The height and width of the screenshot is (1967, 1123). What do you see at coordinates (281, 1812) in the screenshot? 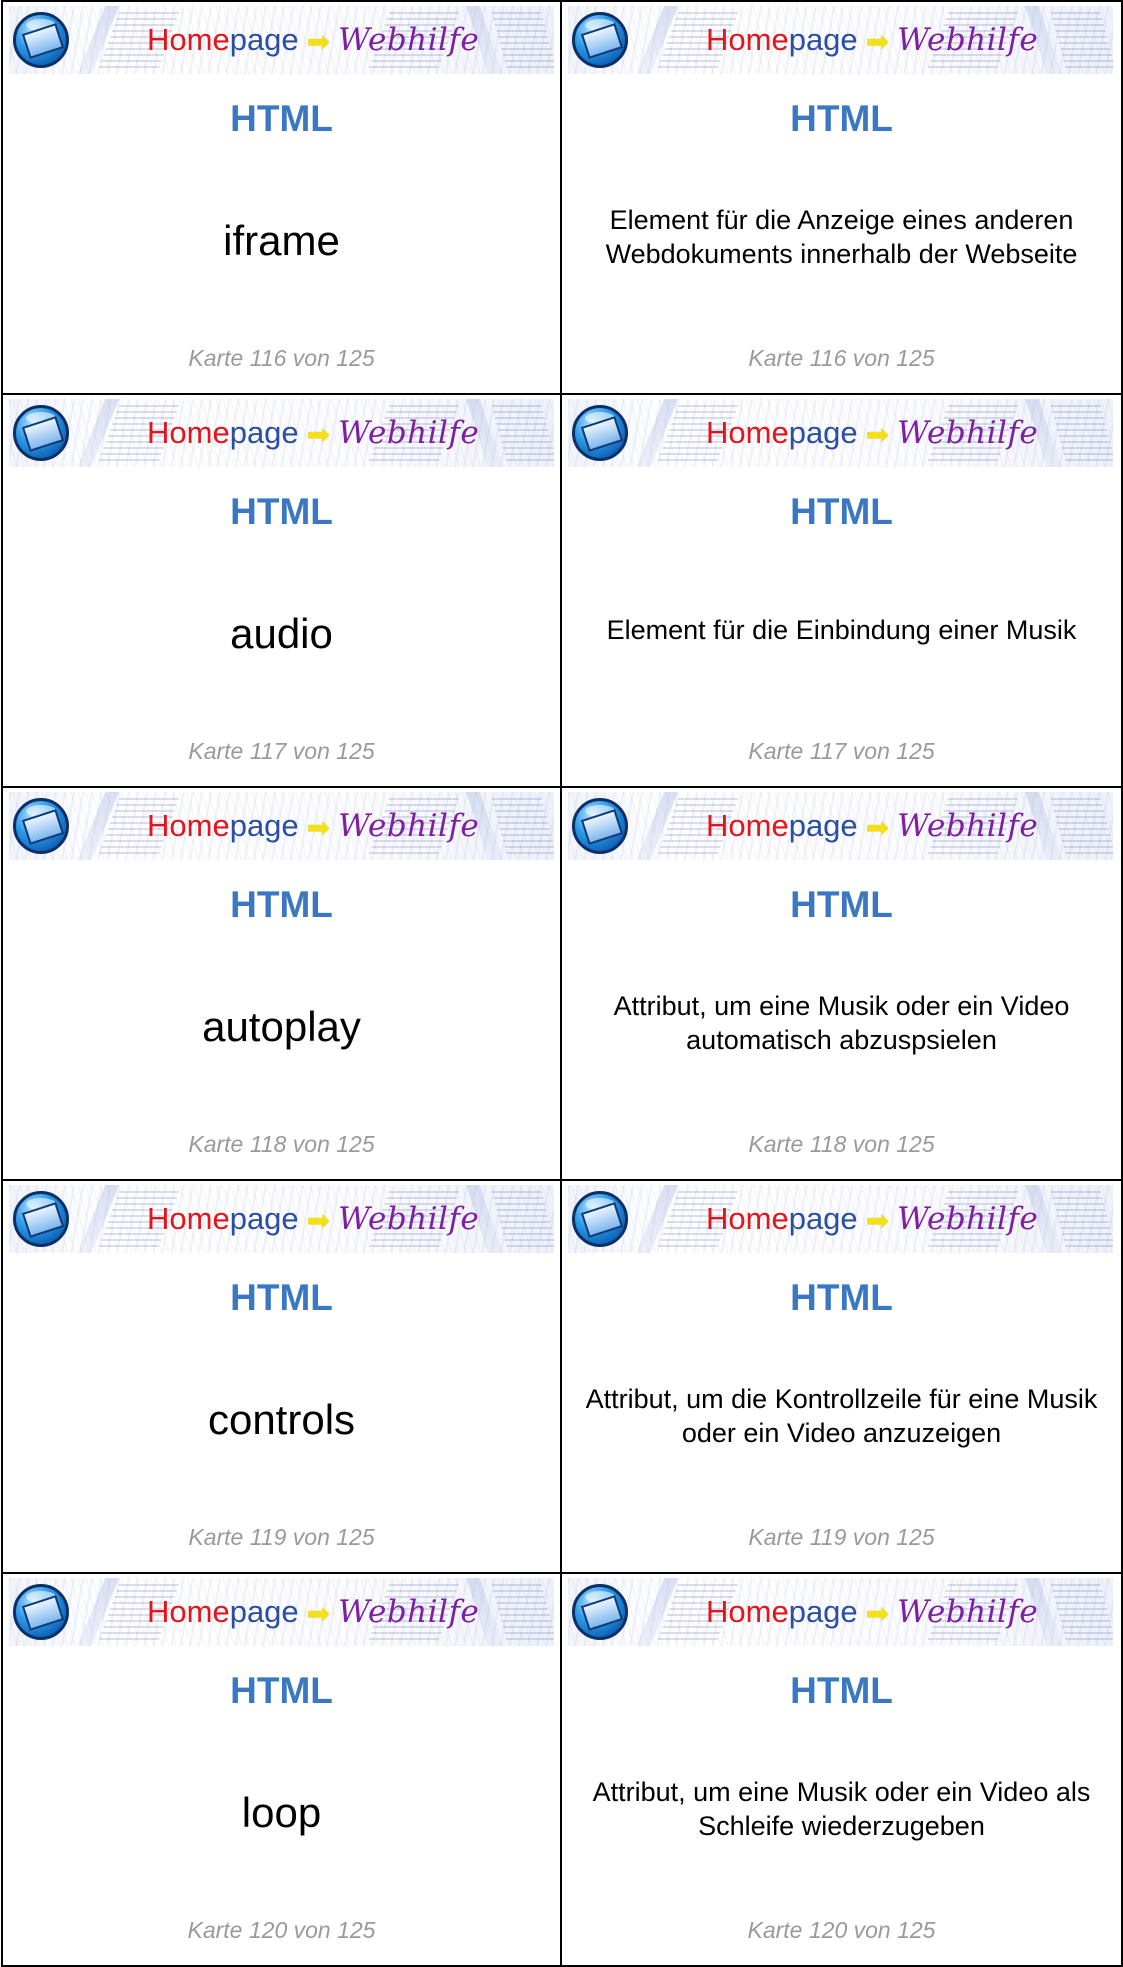
I see `card-term: loop` at bounding box center [281, 1812].